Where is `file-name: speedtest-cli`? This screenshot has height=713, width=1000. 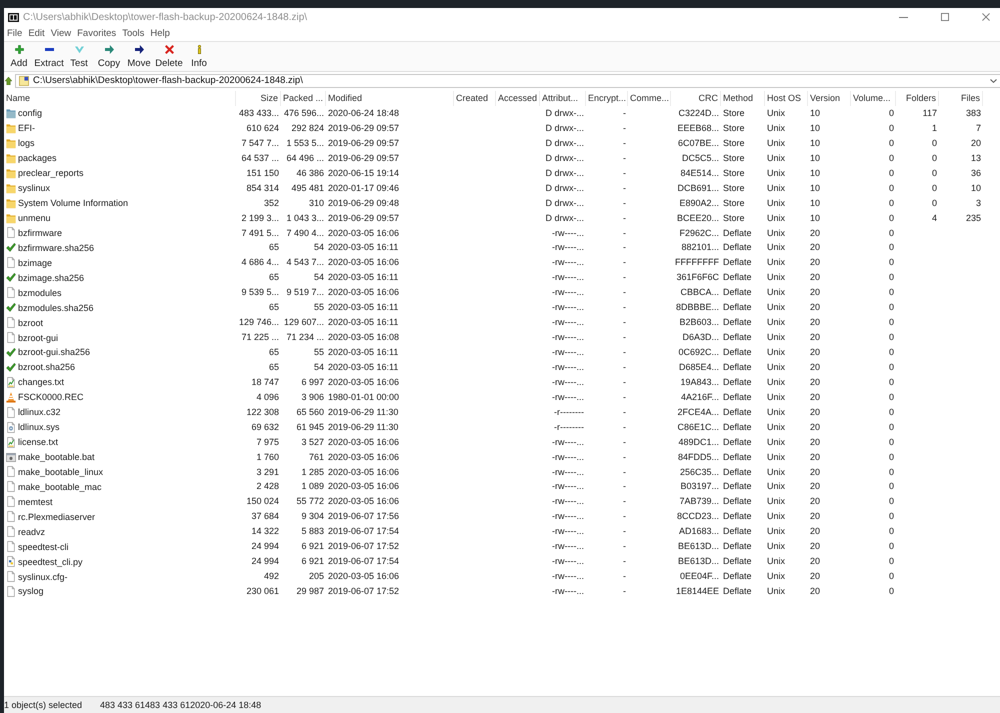
file-name: speedtest-cli is located at coordinates (43, 546).